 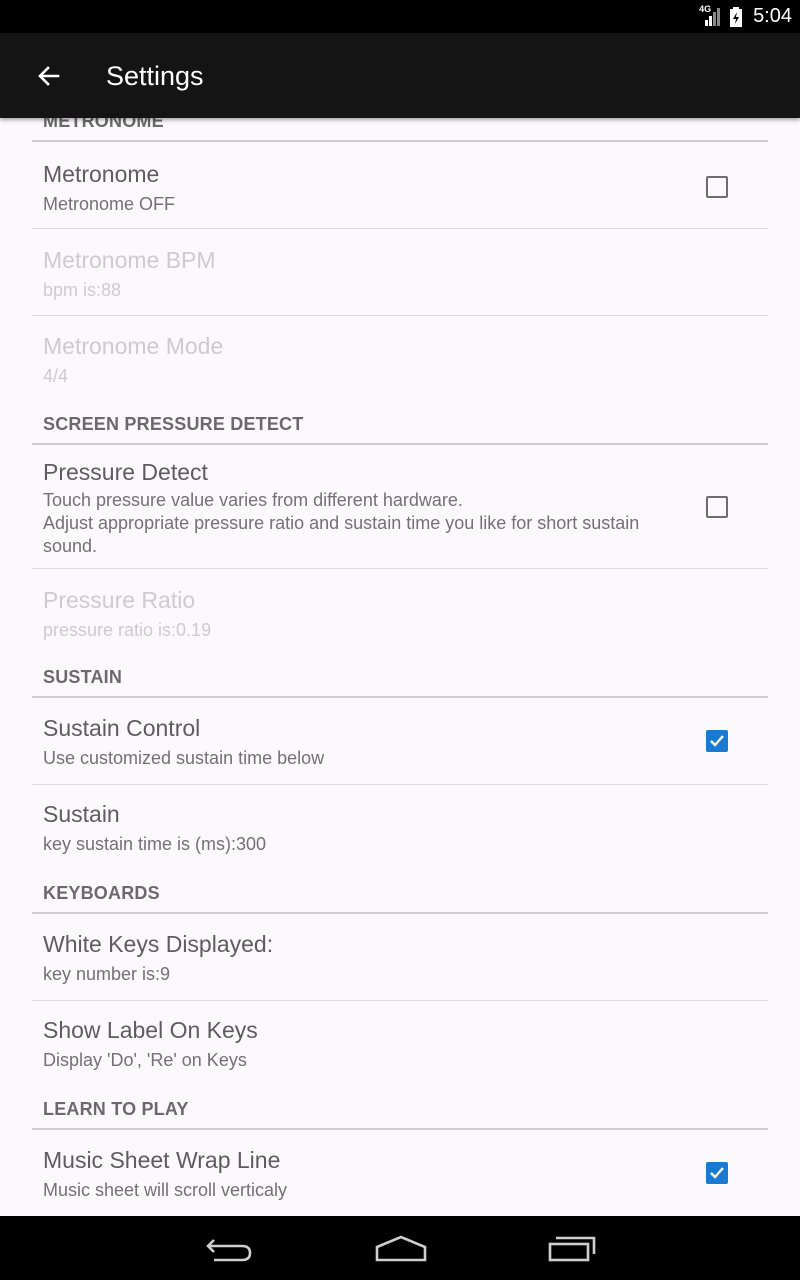 I want to click on section-header-label: SUSTAIN, so click(x=83, y=677).